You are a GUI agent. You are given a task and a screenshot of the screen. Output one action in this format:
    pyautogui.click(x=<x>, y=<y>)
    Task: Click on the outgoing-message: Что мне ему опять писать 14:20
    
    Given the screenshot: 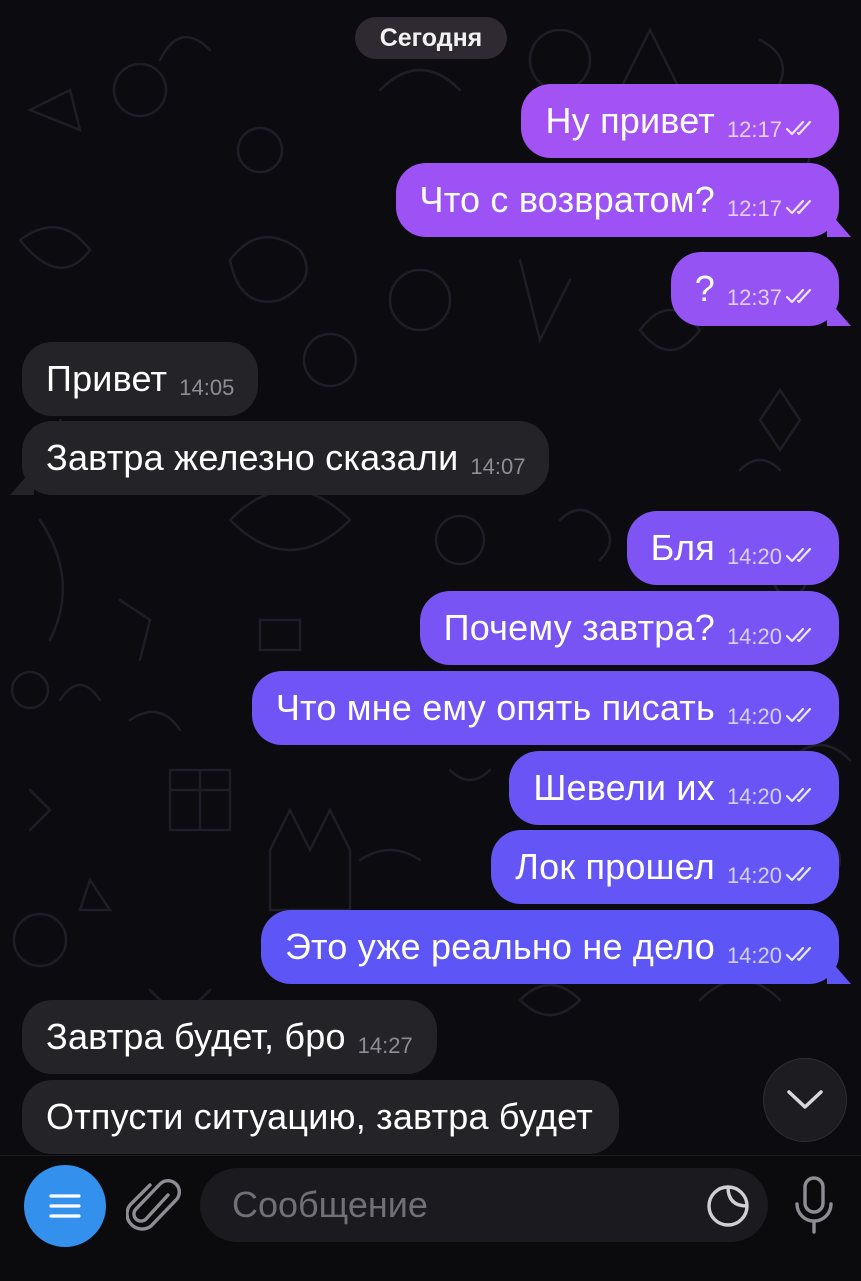 What is the action you would take?
    pyautogui.click(x=545, y=708)
    